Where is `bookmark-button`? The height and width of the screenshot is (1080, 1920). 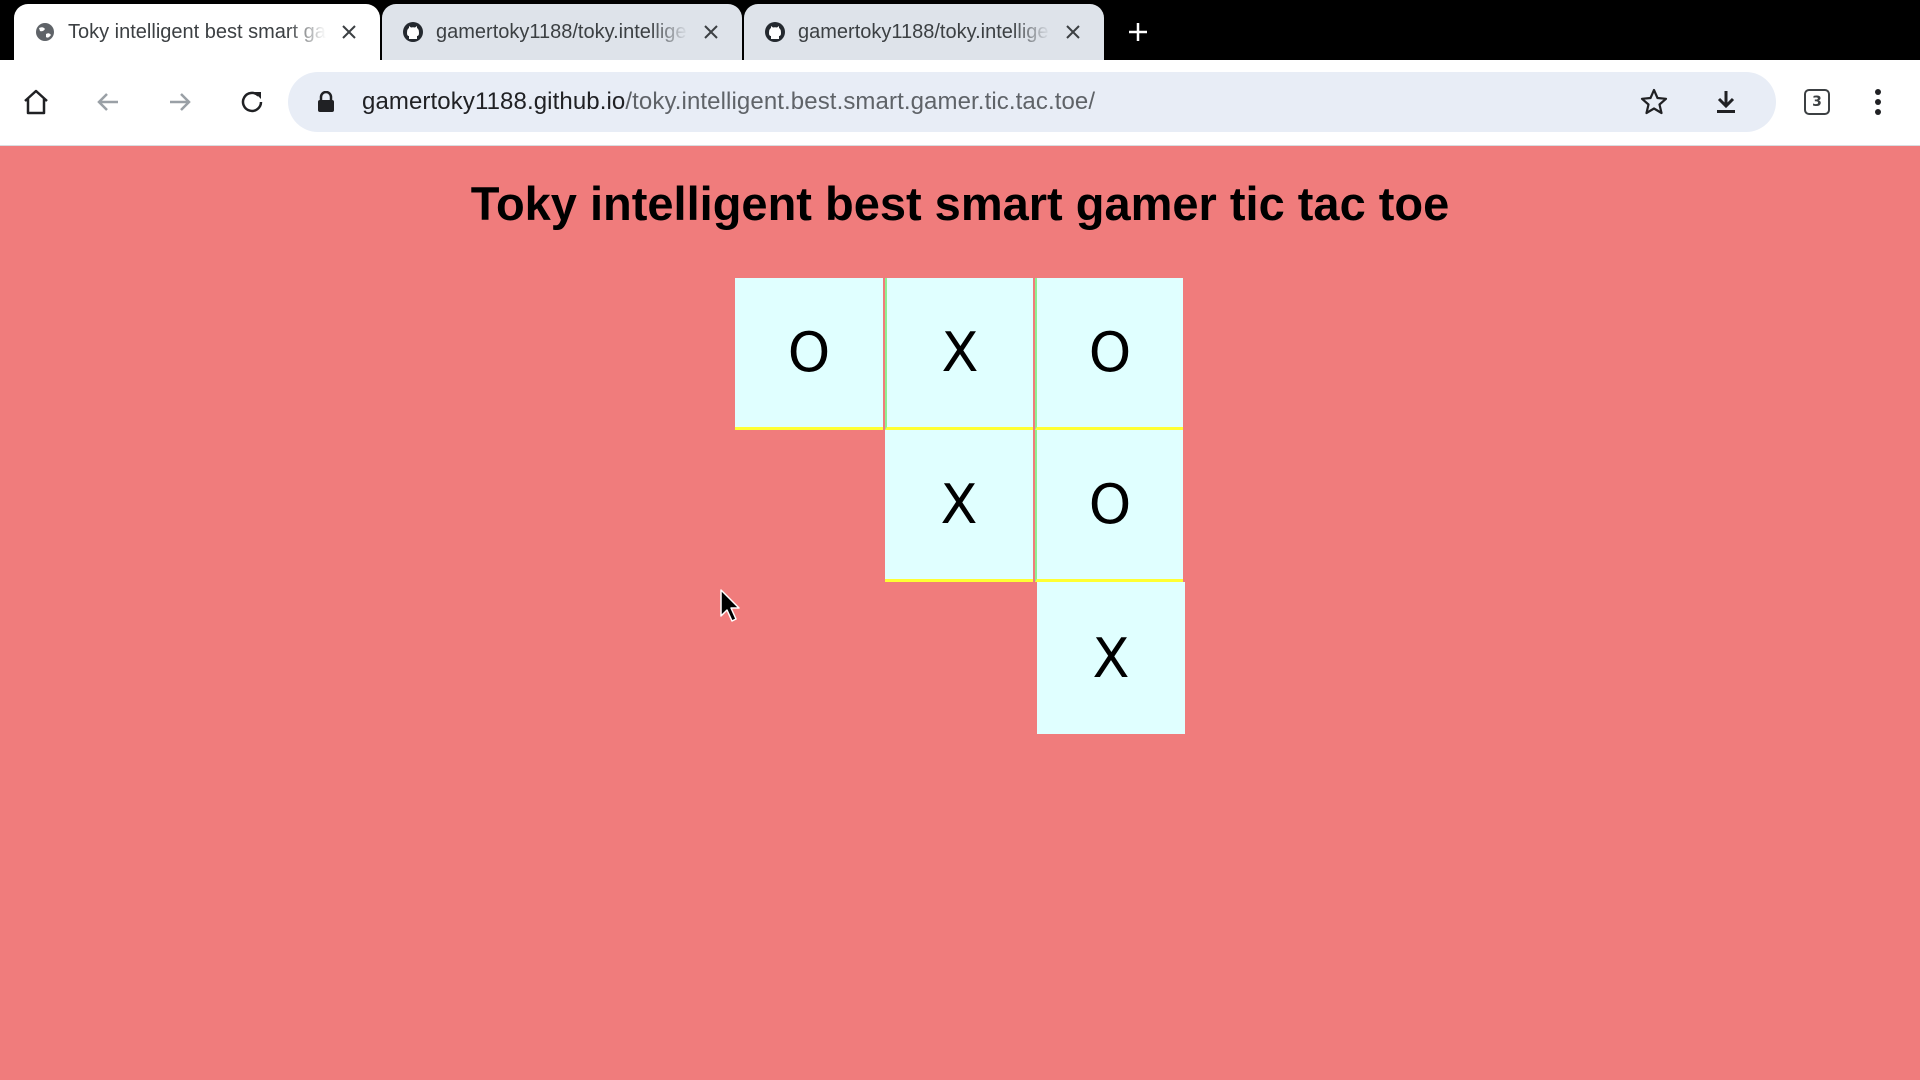 bookmark-button is located at coordinates (1654, 102).